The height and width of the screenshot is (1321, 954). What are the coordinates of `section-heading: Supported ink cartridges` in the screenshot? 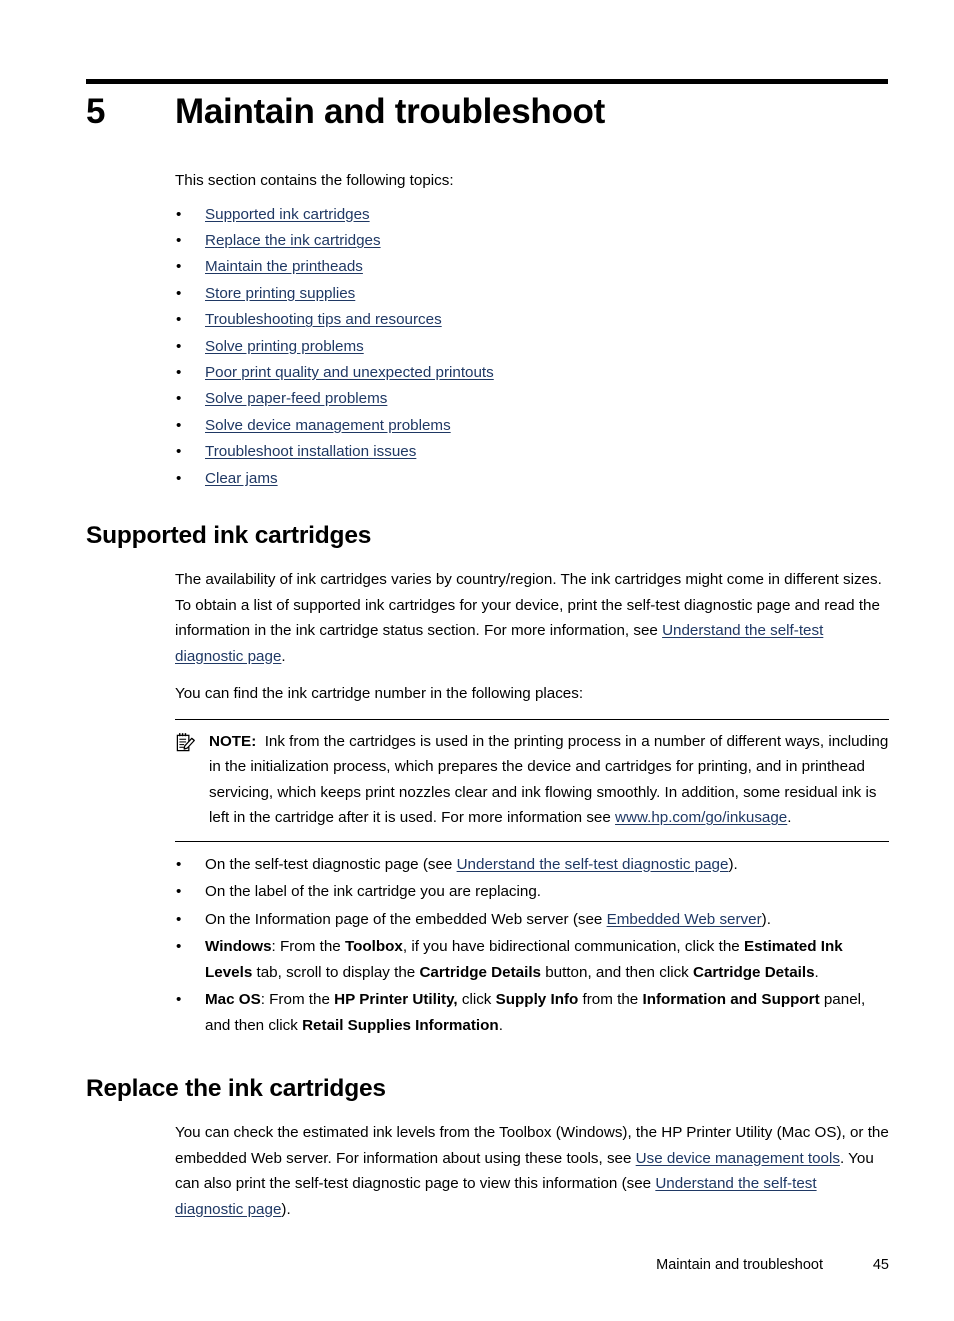 It's located at (229, 535).